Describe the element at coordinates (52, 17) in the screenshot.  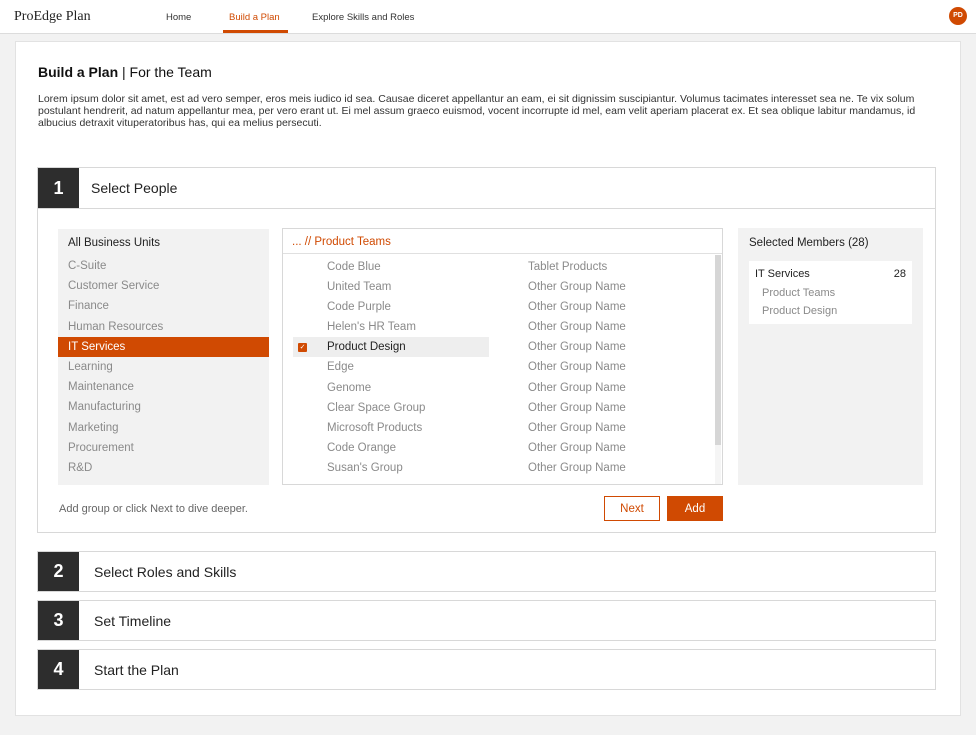
I see `brand-logo: ProEdge Plan` at that location.